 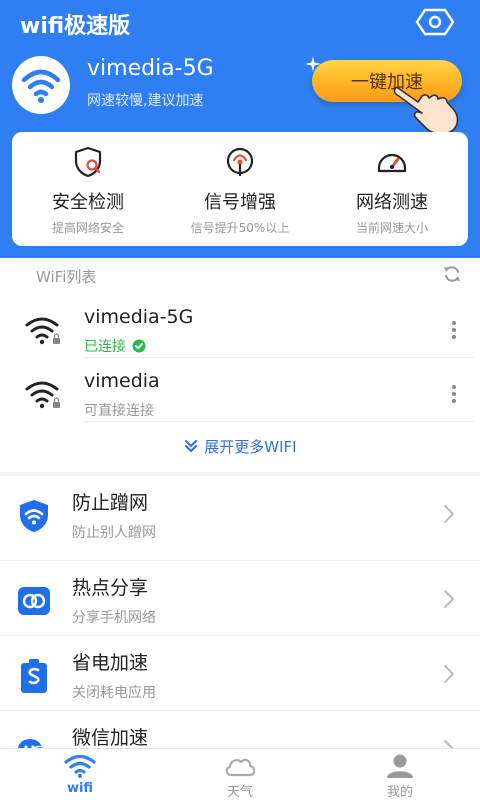 I want to click on tool-item-battery-save: 省电加速 关闭耗电应用, so click(x=240, y=673).